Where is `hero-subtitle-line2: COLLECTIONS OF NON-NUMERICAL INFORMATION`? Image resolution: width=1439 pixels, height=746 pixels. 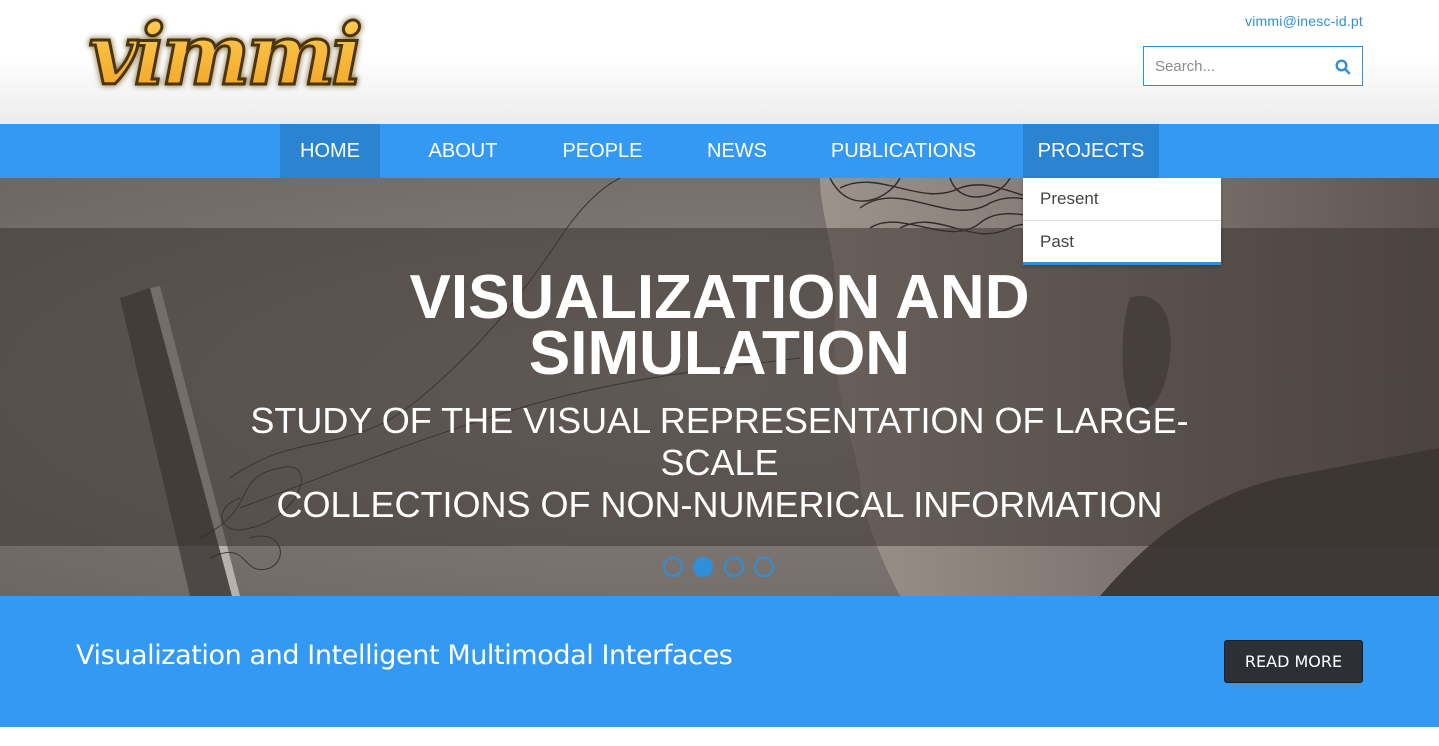 hero-subtitle-line2: COLLECTIONS OF NON-NUMERICAL INFORMATION is located at coordinates (719, 504).